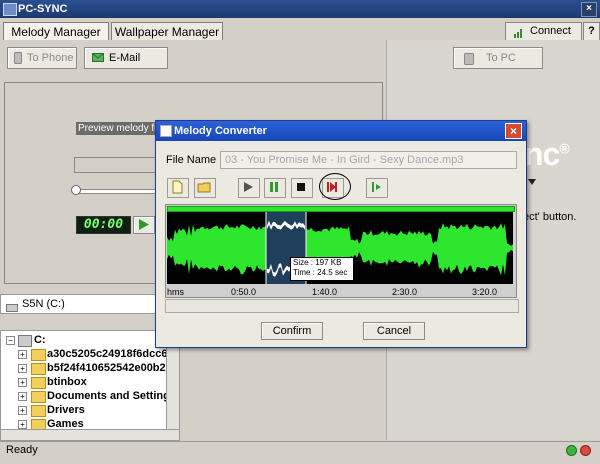 This screenshot has height=464, width=600. I want to click on tooltip-time: Time : 24.5 sec, so click(320, 272).